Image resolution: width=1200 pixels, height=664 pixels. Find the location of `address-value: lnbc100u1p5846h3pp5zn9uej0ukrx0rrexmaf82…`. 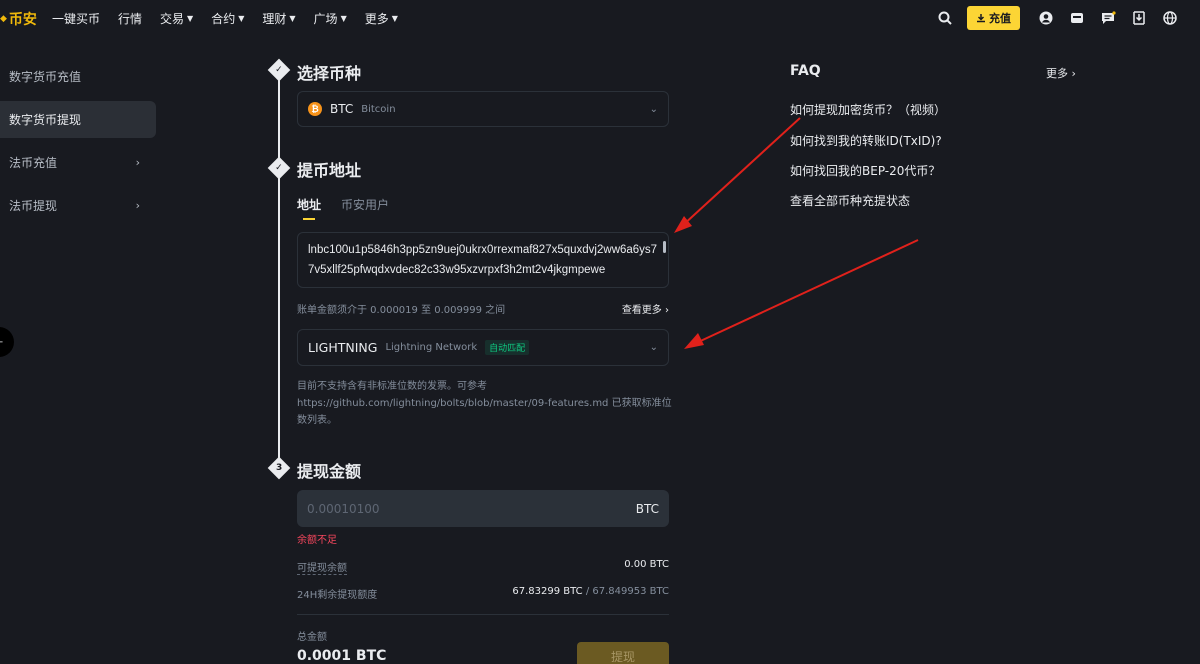

address-value: lnbc100u1p5846h3pp5zn9uej0ukrx0rrexmaf82… is located at coordinates (483, 260).